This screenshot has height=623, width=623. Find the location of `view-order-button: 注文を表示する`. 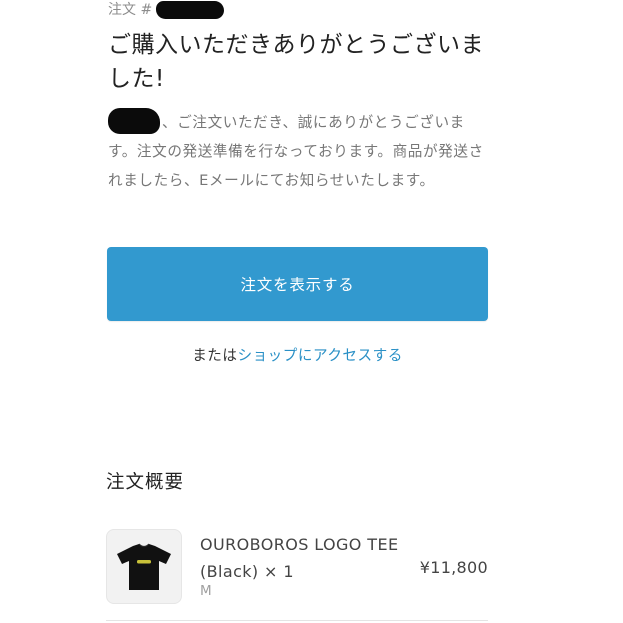

view-order-button: 注文を表示する is located at coordinates (297, 284).